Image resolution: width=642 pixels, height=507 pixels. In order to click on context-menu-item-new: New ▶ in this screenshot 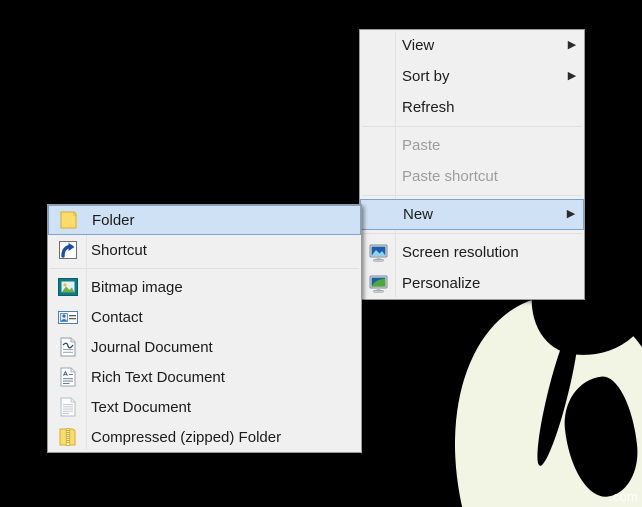, I will do `click(472, 214)`.